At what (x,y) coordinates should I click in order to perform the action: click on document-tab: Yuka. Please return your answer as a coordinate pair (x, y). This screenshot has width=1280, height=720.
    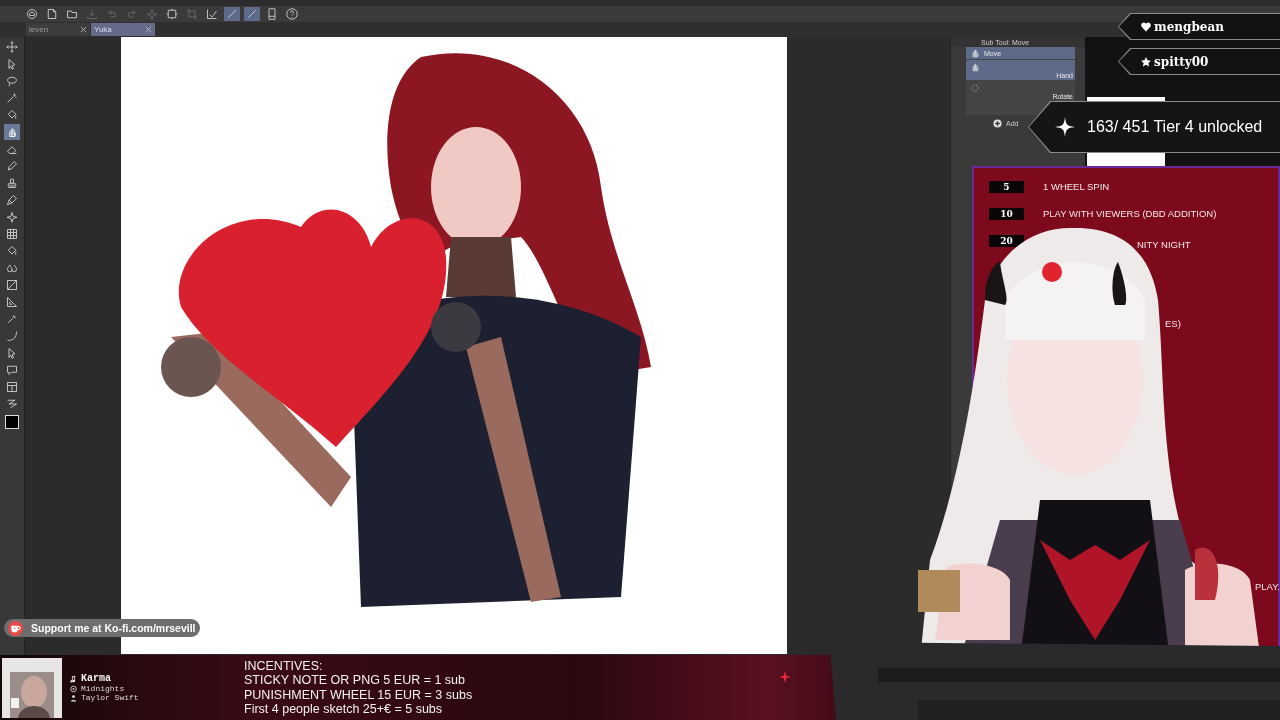
    Looking at the image, I should click on (123, 29).